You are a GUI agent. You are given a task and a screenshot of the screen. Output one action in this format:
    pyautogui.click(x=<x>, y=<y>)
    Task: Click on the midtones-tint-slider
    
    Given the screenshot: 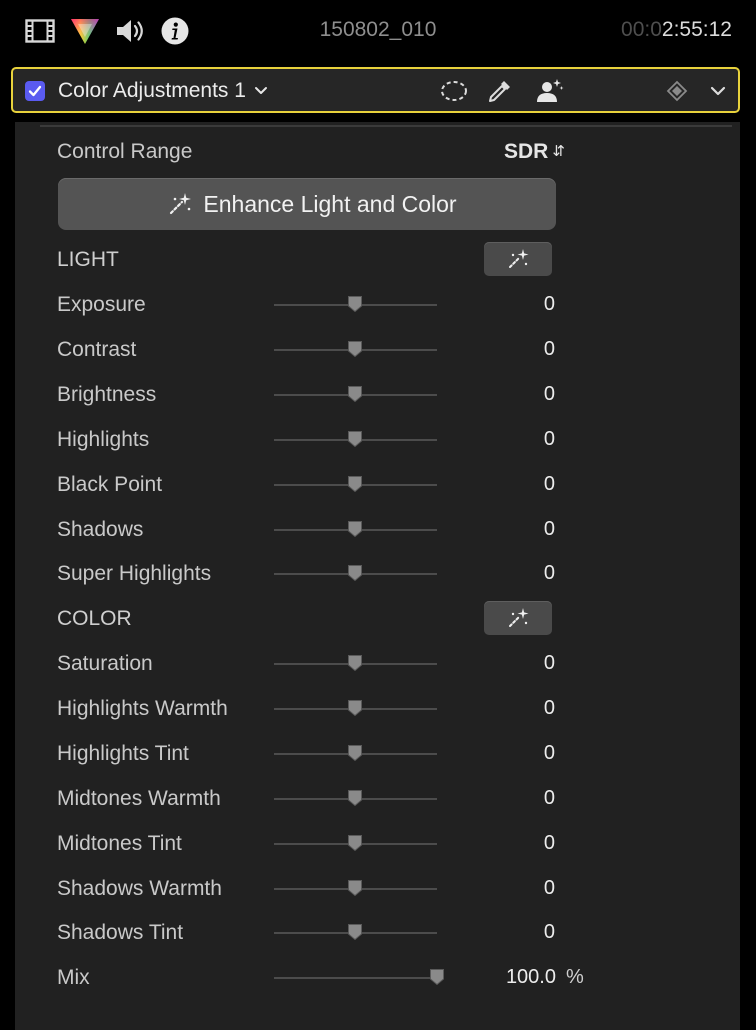 What is the action you would take?
    pyautogui.click(x=355, y=843)
    